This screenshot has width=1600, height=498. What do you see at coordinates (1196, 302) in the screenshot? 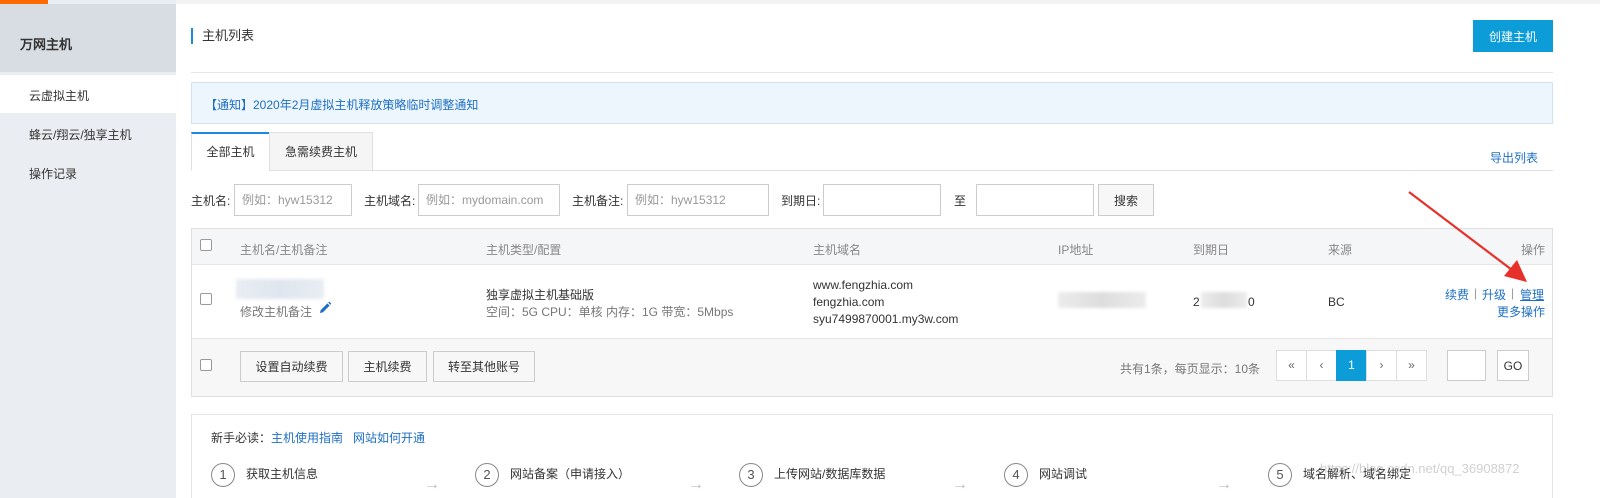
I see `expire-date-start: 2` at bounding box center [1196, 302].